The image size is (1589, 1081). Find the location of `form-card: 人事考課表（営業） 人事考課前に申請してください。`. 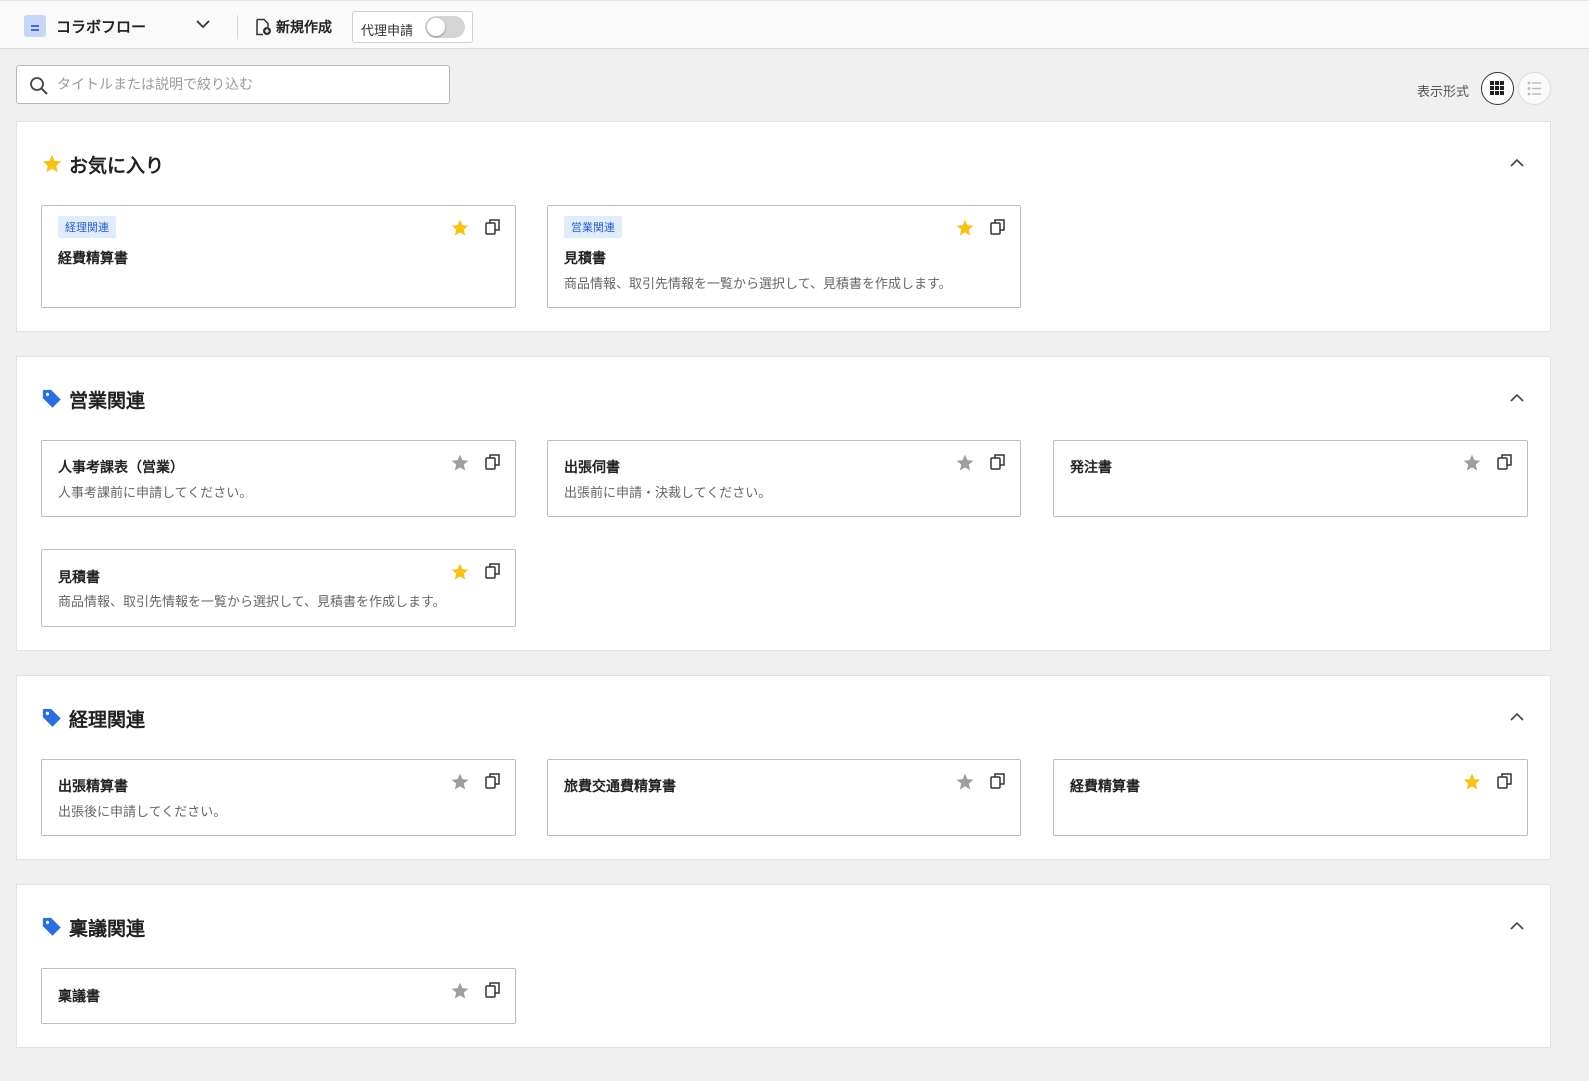

form-card: 人事考課表（営業） 人事考課前に申請してください。 is located at coordinates (278, 478).